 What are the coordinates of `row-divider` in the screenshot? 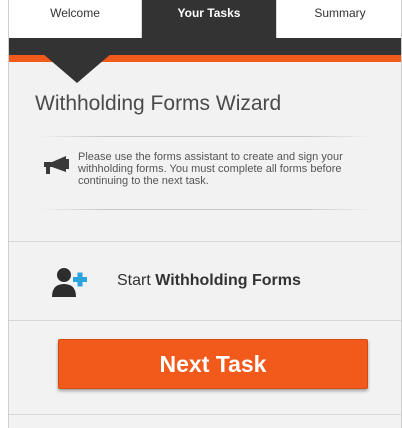 It's located at (205, 320).